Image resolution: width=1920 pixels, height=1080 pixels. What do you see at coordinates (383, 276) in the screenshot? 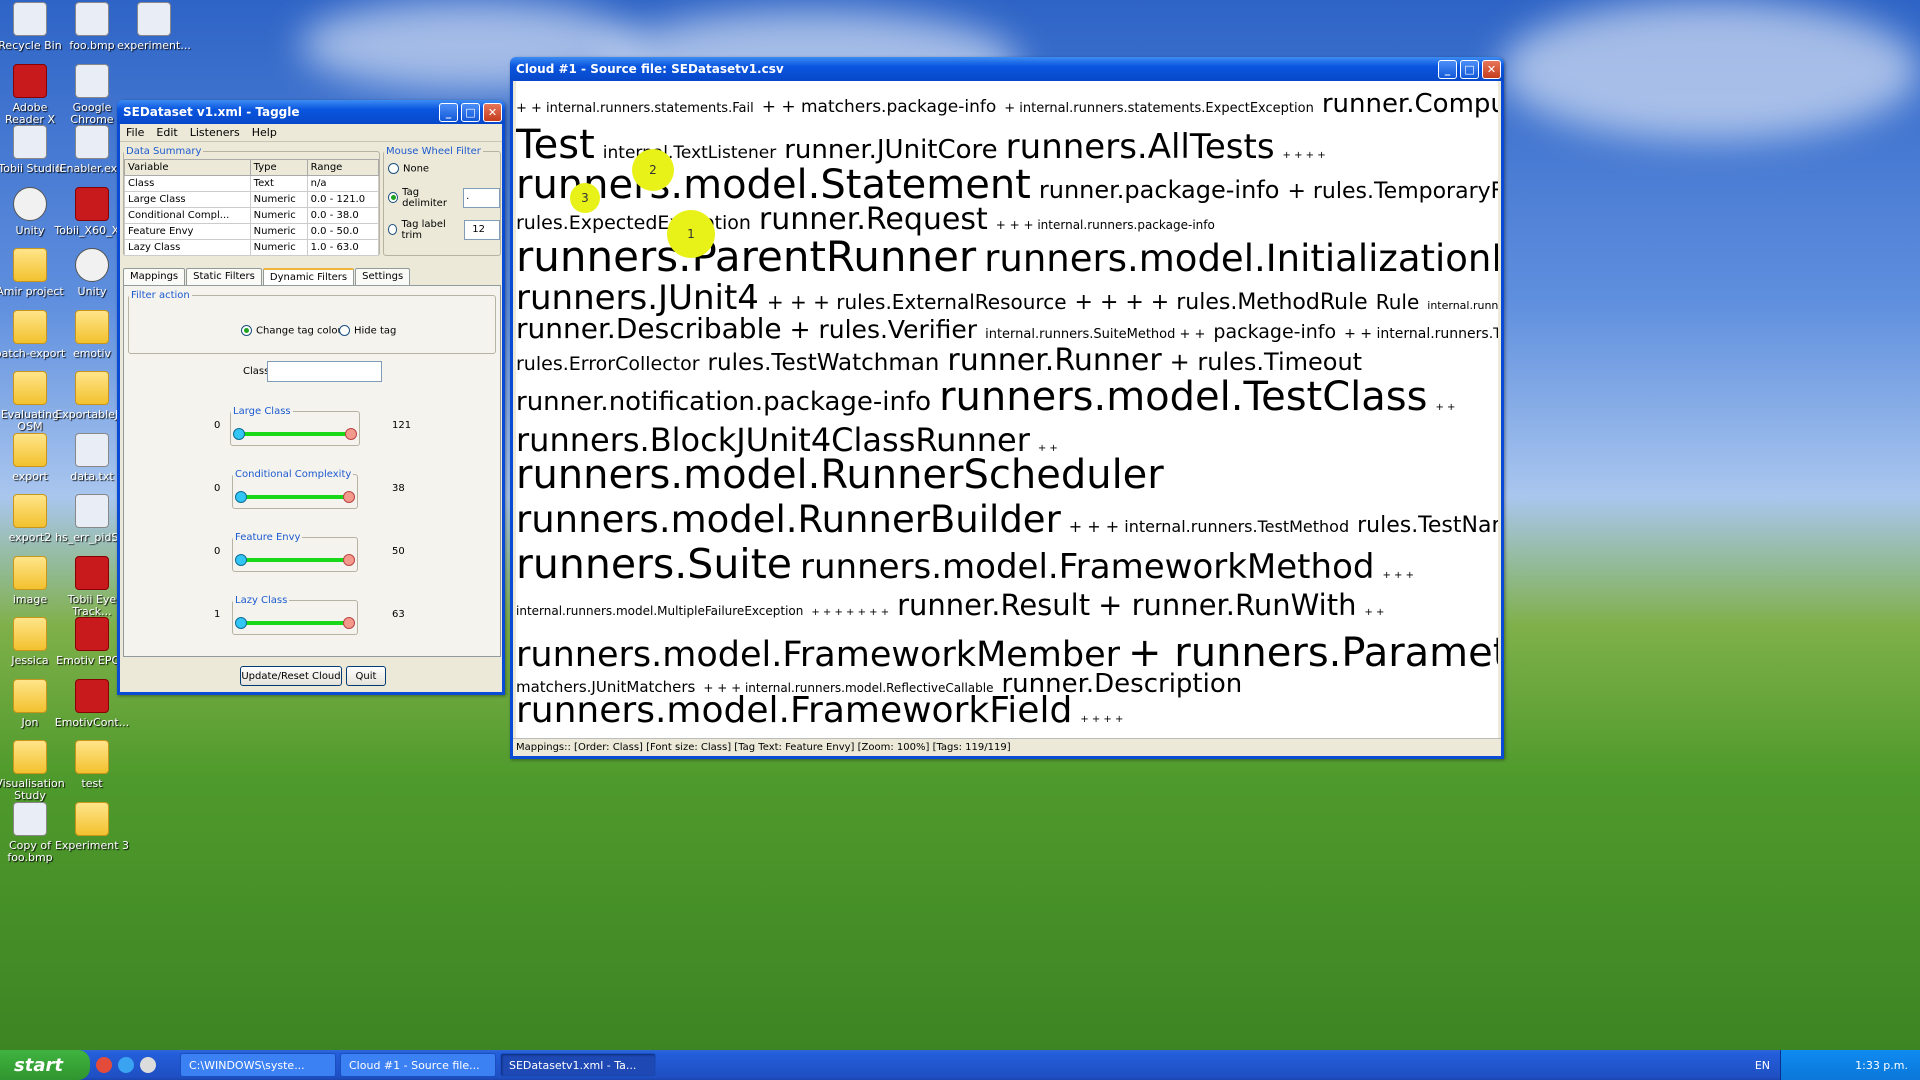
I see `tab-settings: Settings` at bounding box center [383, 276].